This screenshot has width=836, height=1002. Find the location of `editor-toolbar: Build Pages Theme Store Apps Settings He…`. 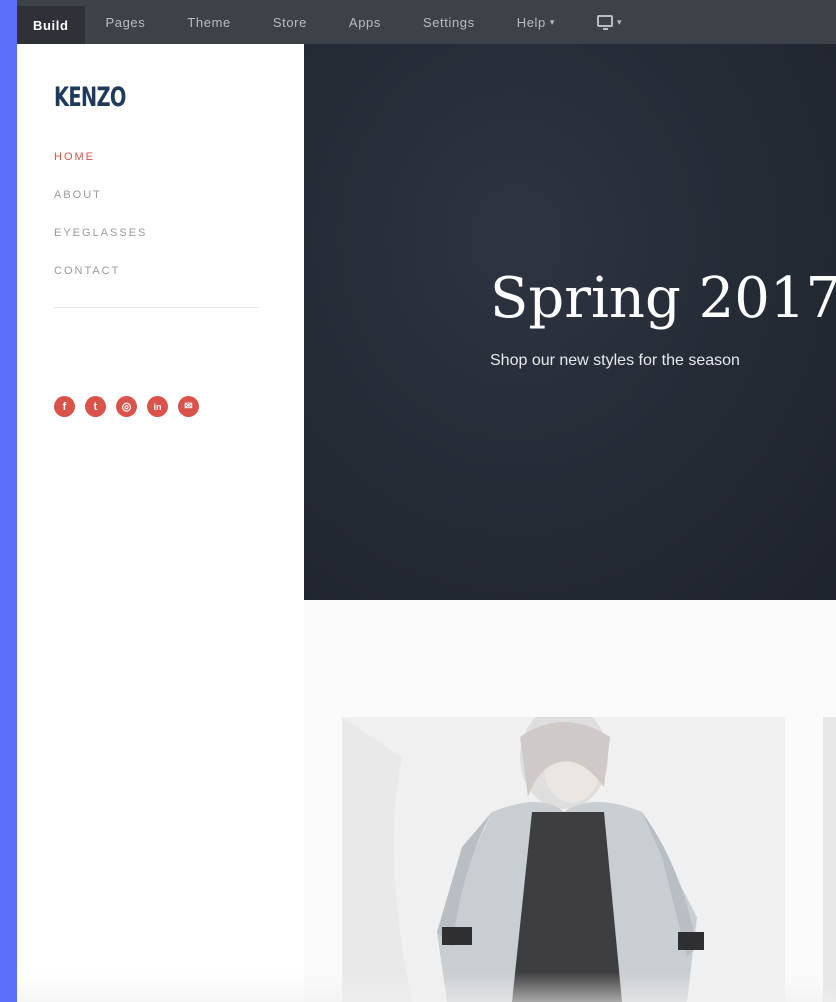

editor-toolbar: Build Pages Theme Store Apps Settings He… is located at coordinates (426, 22).